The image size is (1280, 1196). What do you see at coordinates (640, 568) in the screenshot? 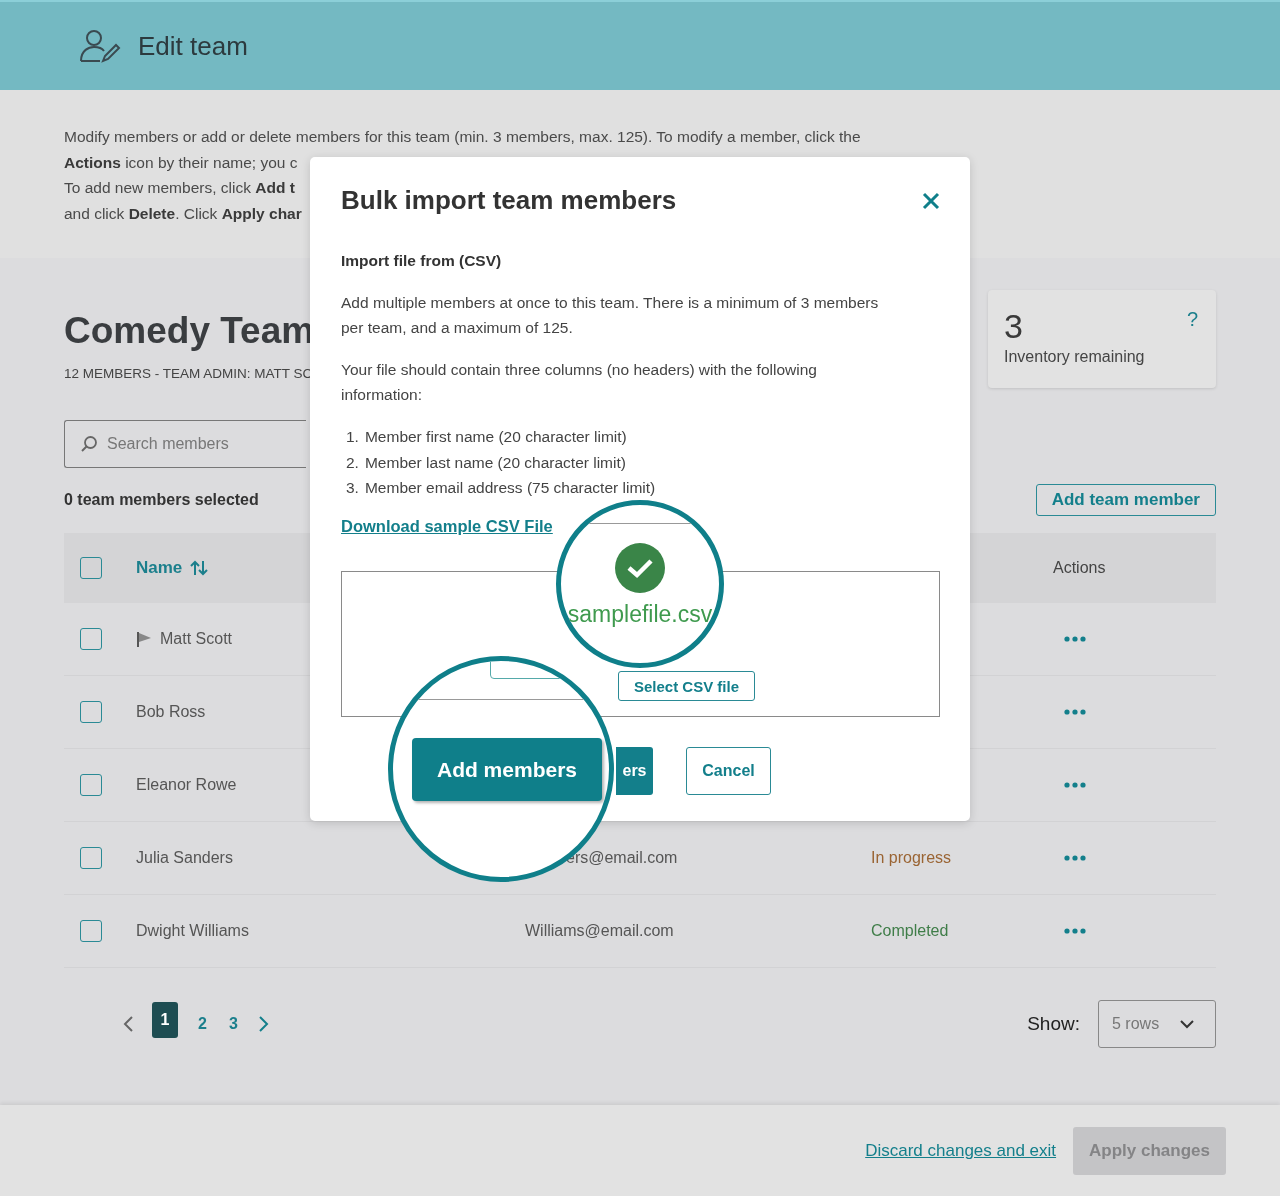
I see `check-icon` at bounding box center [640, 568].